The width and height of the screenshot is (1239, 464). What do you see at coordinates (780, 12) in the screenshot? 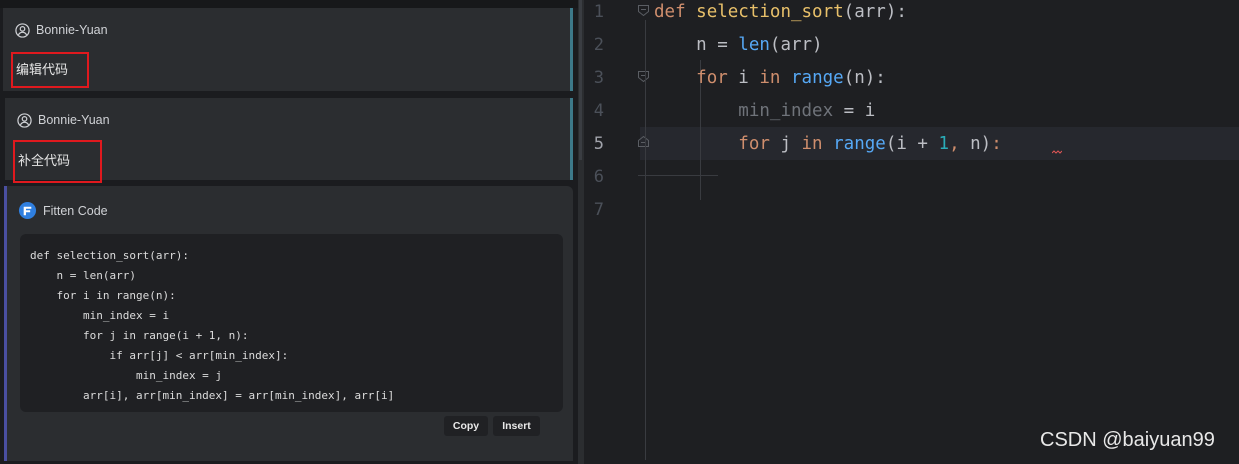
I see `code-line: def selection_sort(arr):` at bounding box center [780, 12].